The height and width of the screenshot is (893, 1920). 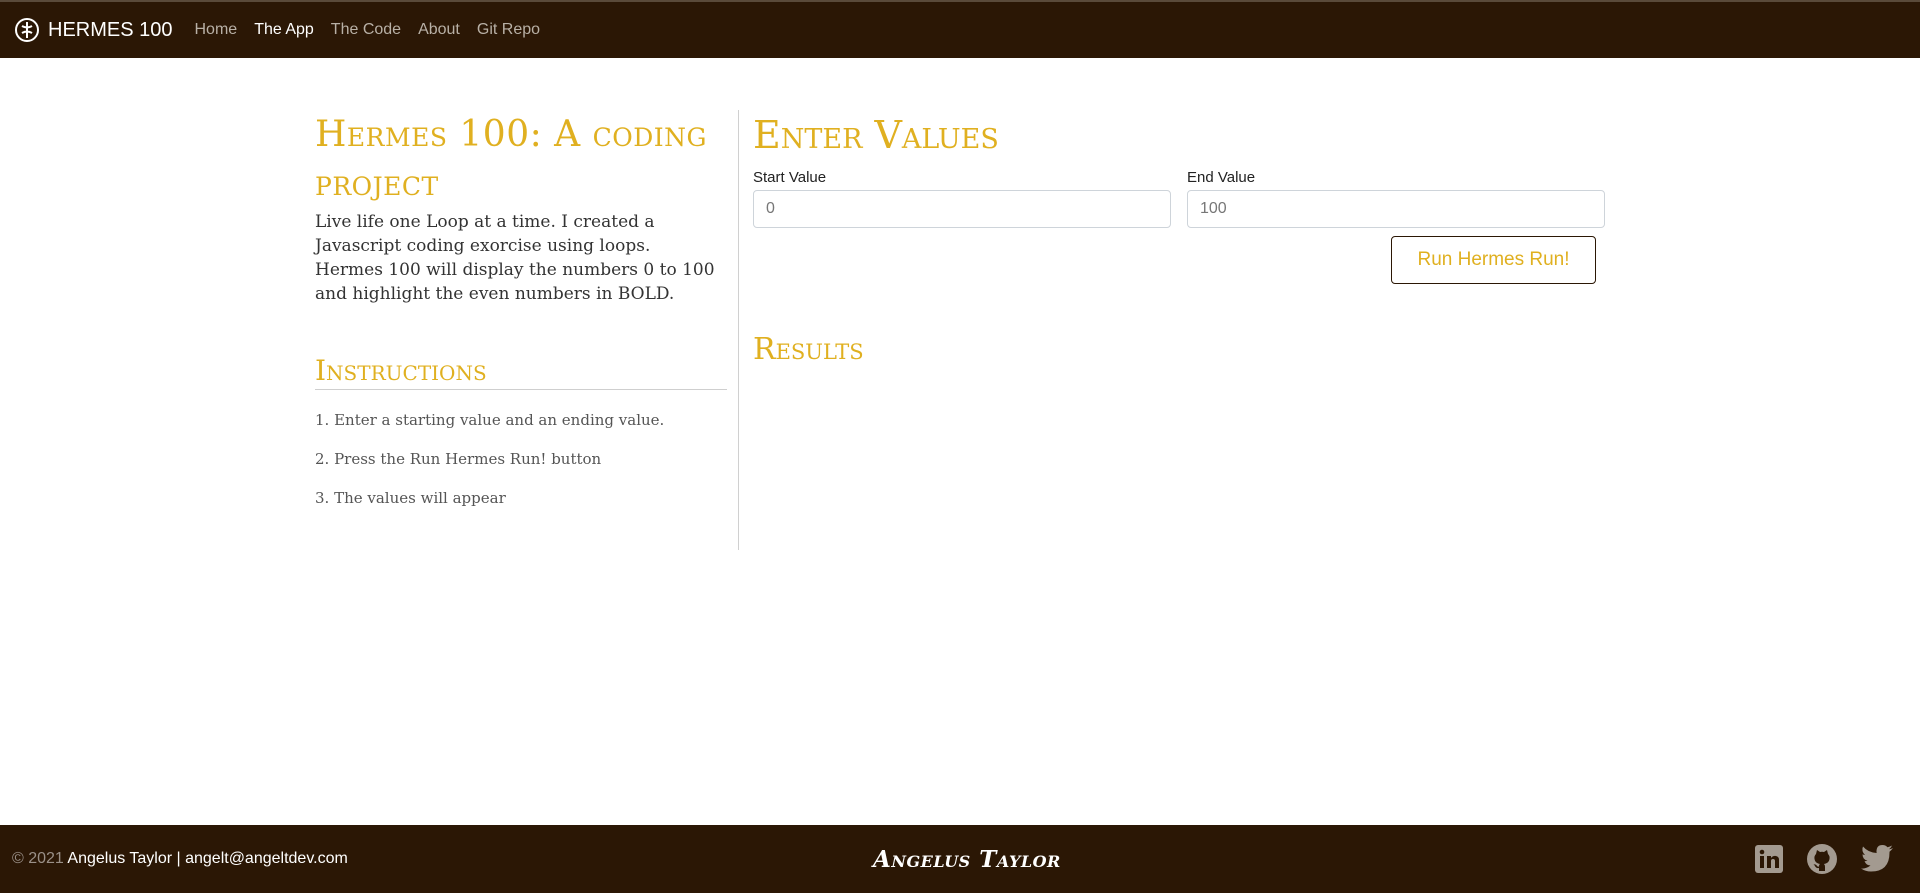 I want to click on author-contact: Angelus Taylor | angelt@angeltdev.com, so click(x=207, y=858).